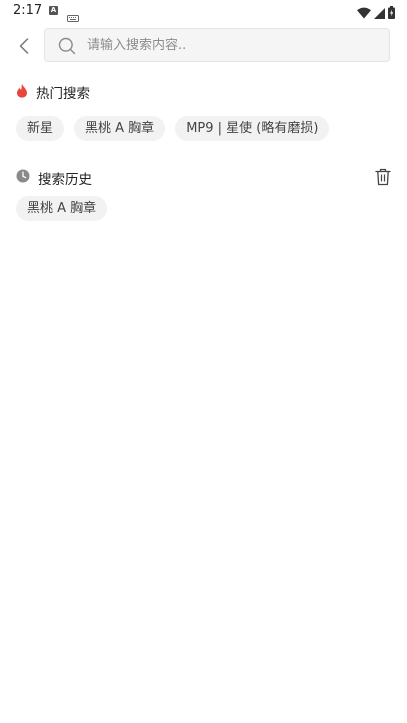 Image resolution: width=407 pixels, height=723 pixels. What do you see at coordinates (252, 128) in the screenshot?
I see `hot-search-tag: MP9 | 星使 (略有磨损)` at bounding box center [252, 128].